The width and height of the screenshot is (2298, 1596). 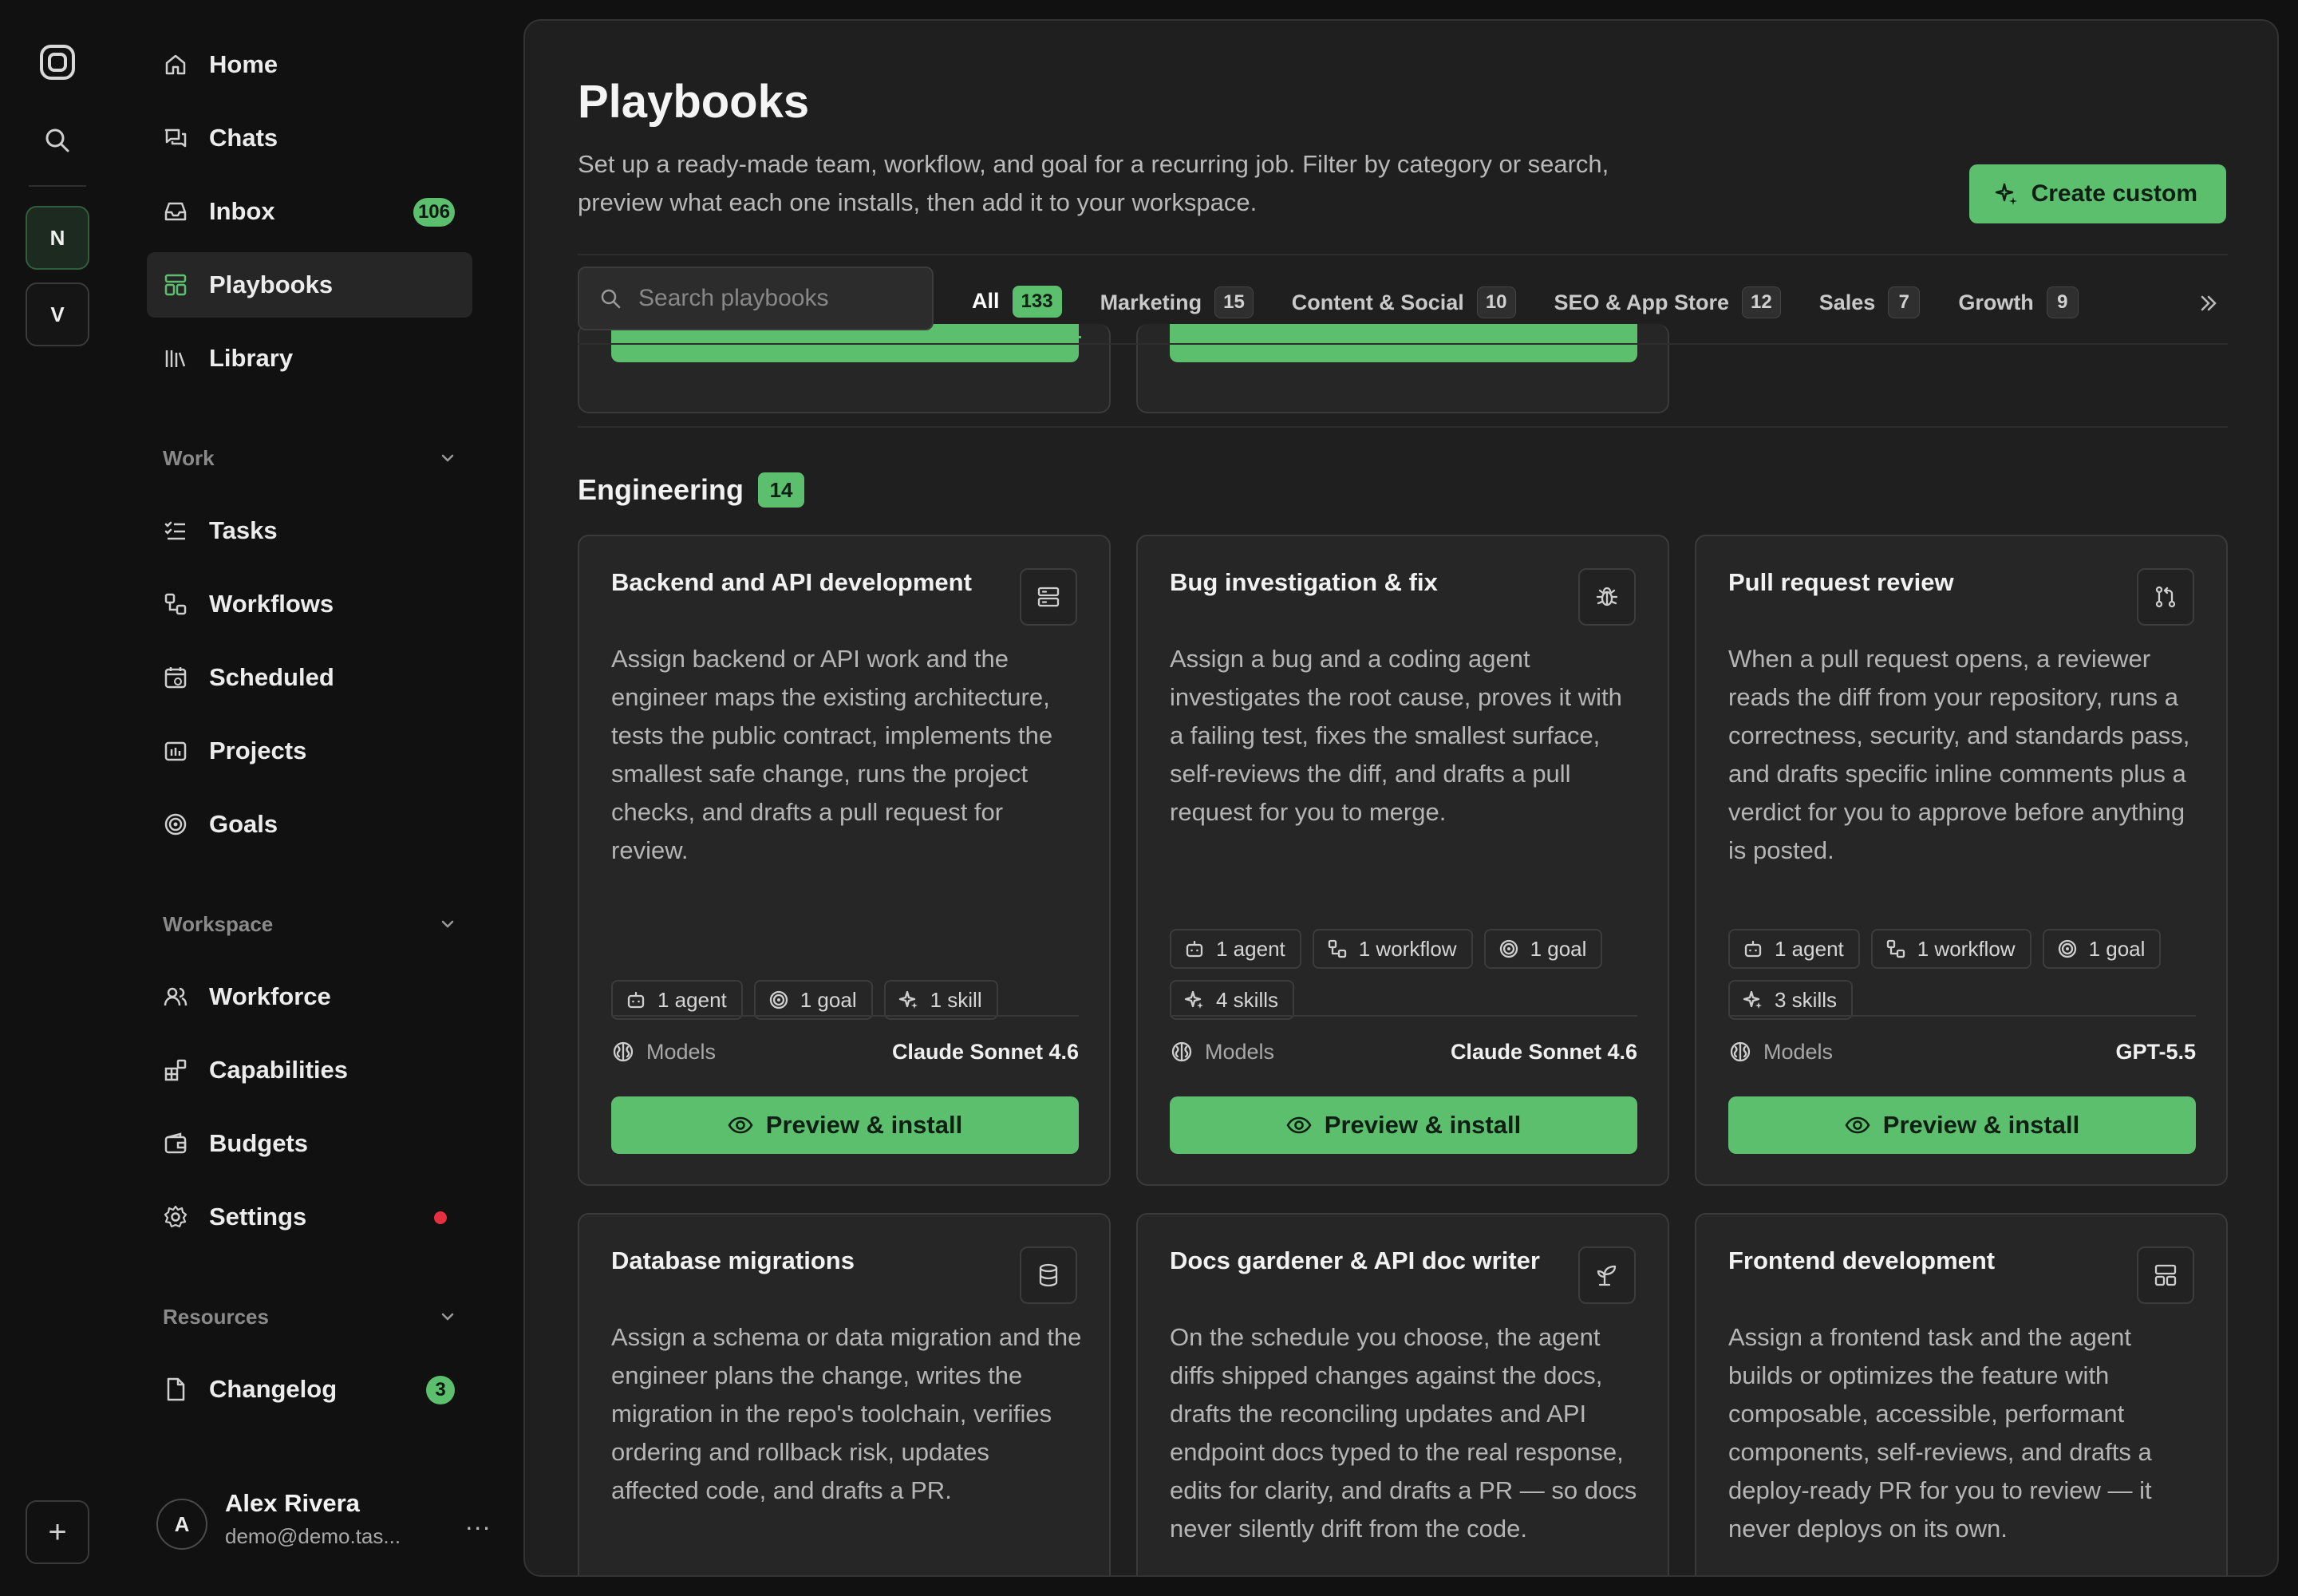 I want to click on tab-seo-app-store: SEO & App Store 12, so click(x=1667, y=302).